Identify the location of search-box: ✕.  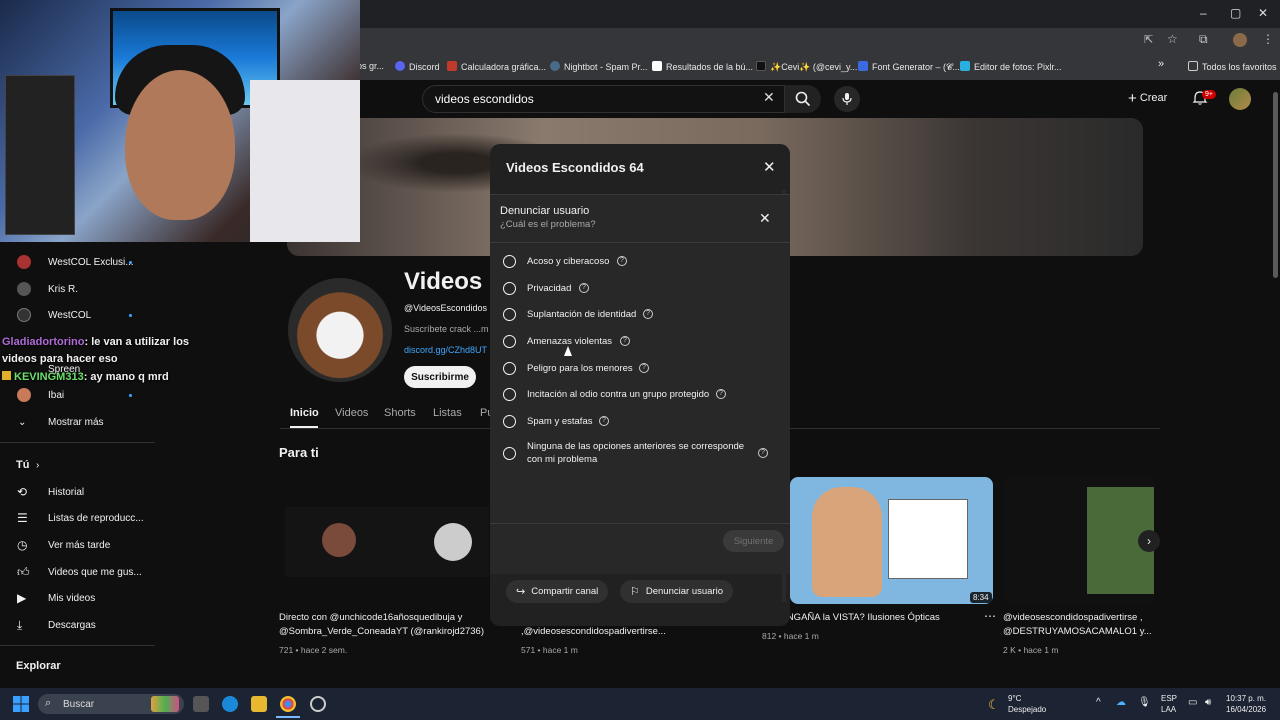
(603, 99).